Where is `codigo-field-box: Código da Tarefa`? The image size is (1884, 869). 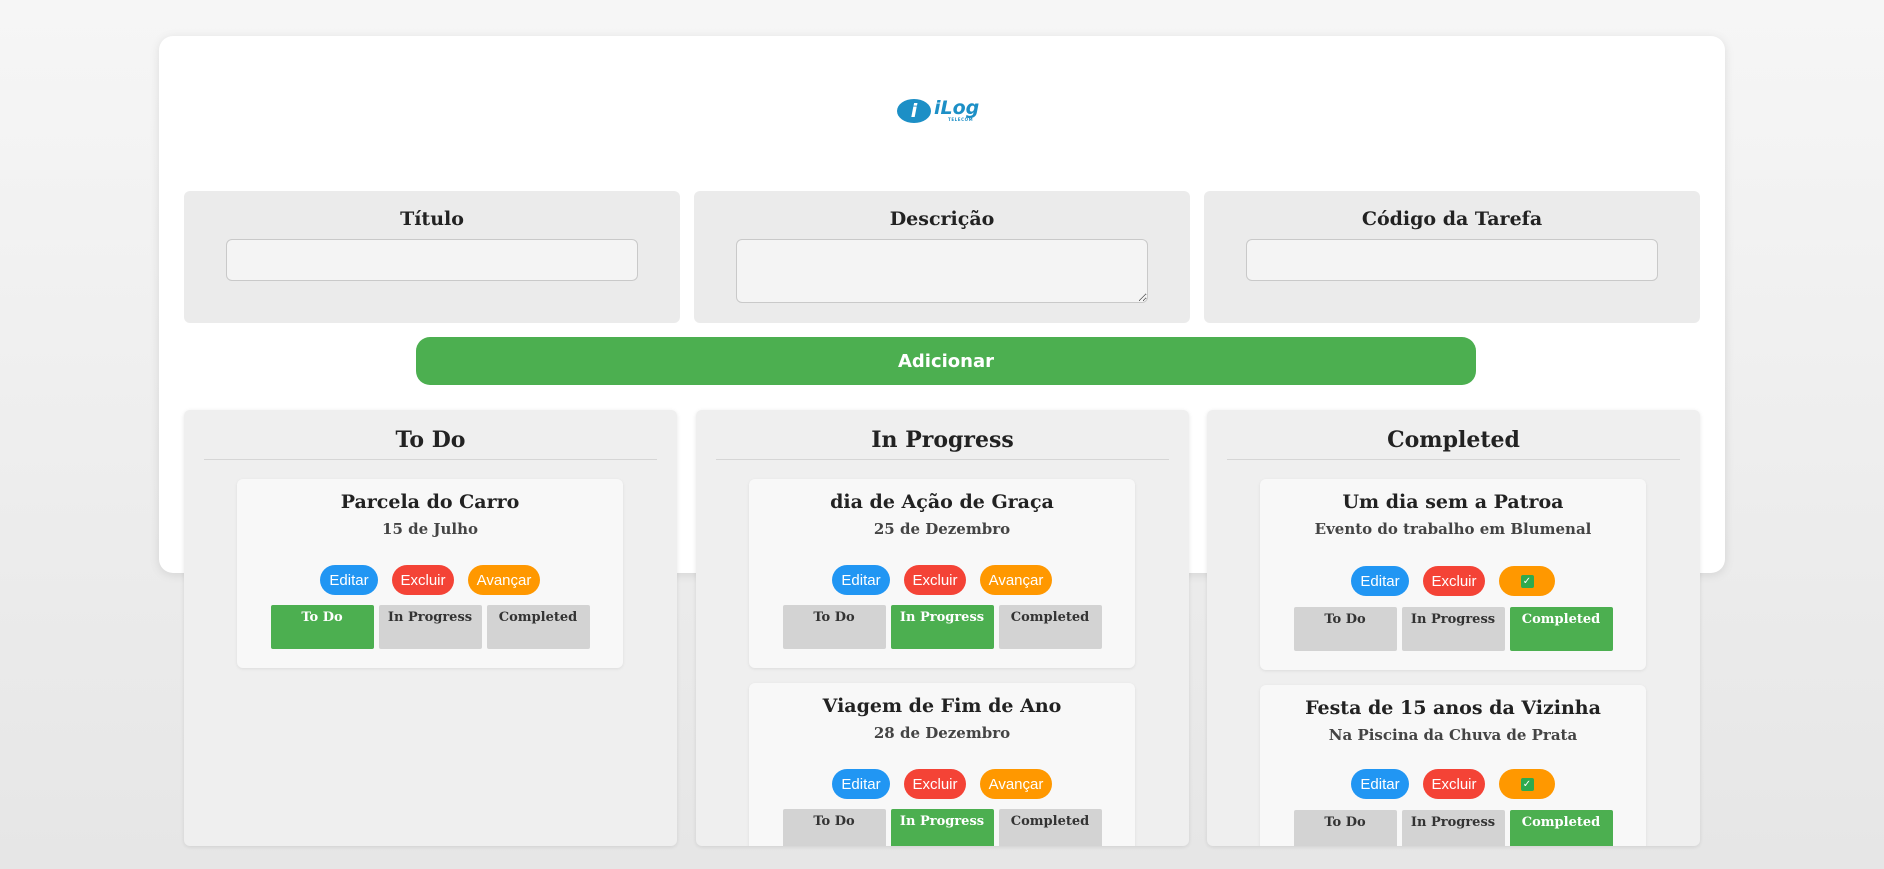 codigo-field-box: Código da Tarefa is located at coordinates (1452, 257).